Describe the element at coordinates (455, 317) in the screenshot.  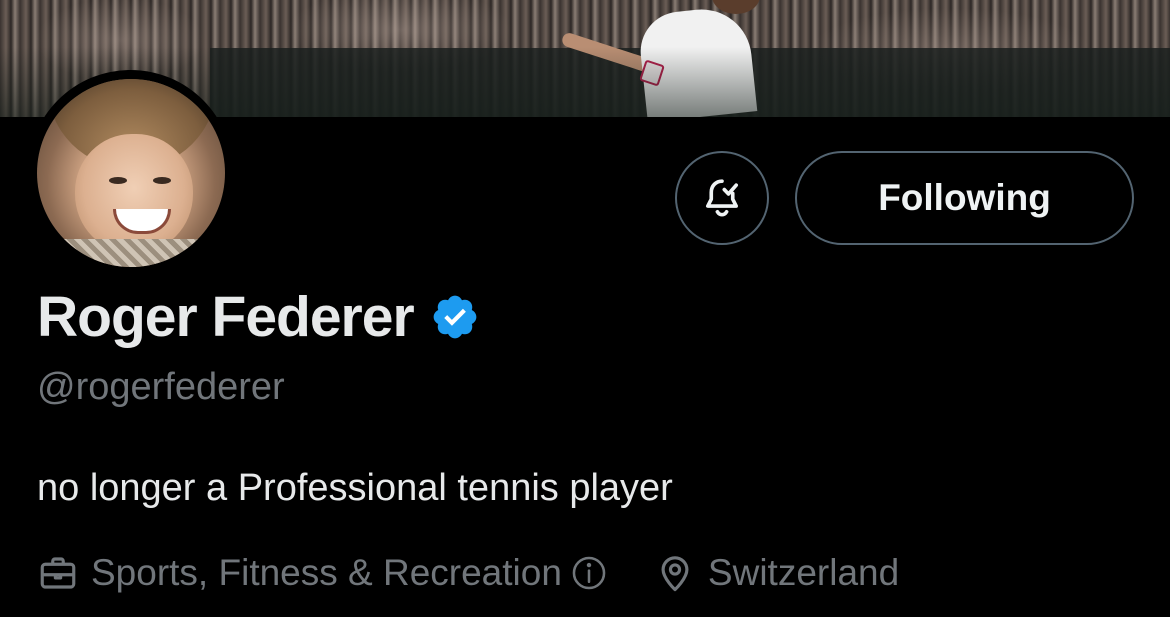
I see `verified-badge-icon` at that location.